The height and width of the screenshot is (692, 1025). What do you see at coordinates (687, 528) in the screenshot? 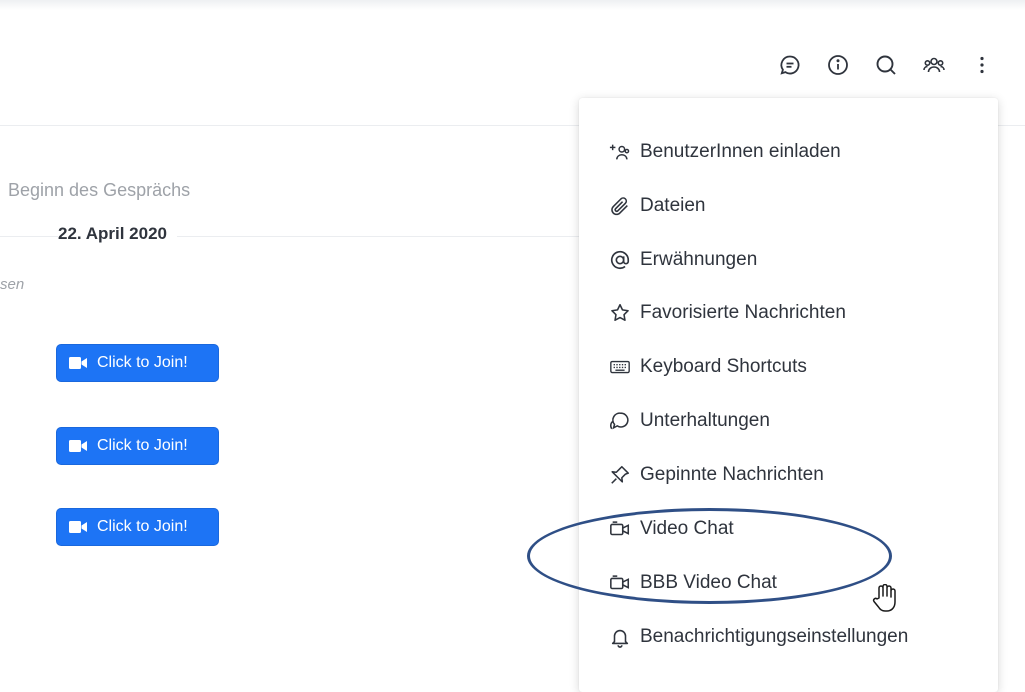
I see `menu-item-label: Video Chat` at bounding box center [687, 528].